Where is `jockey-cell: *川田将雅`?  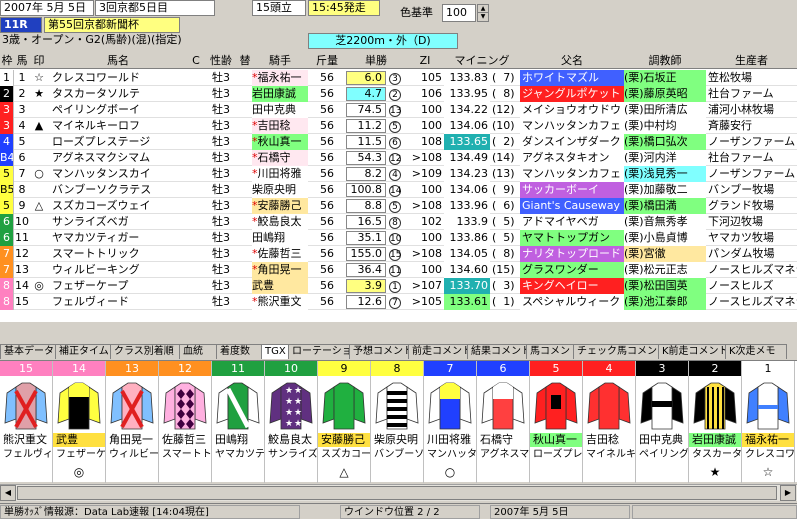 jockey-cell: *川田将雅 is located at coordinates (280, 174).